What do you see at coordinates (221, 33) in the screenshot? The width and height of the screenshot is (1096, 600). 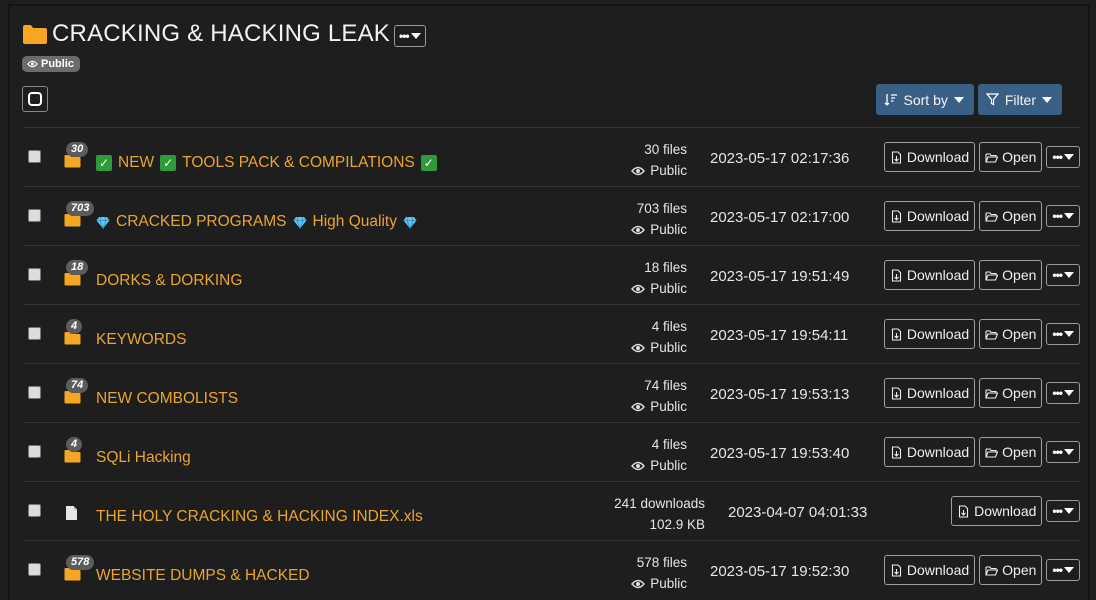 I see `page-title: CRACKING & HACKING LEAK` at bounding box center [221, 33].